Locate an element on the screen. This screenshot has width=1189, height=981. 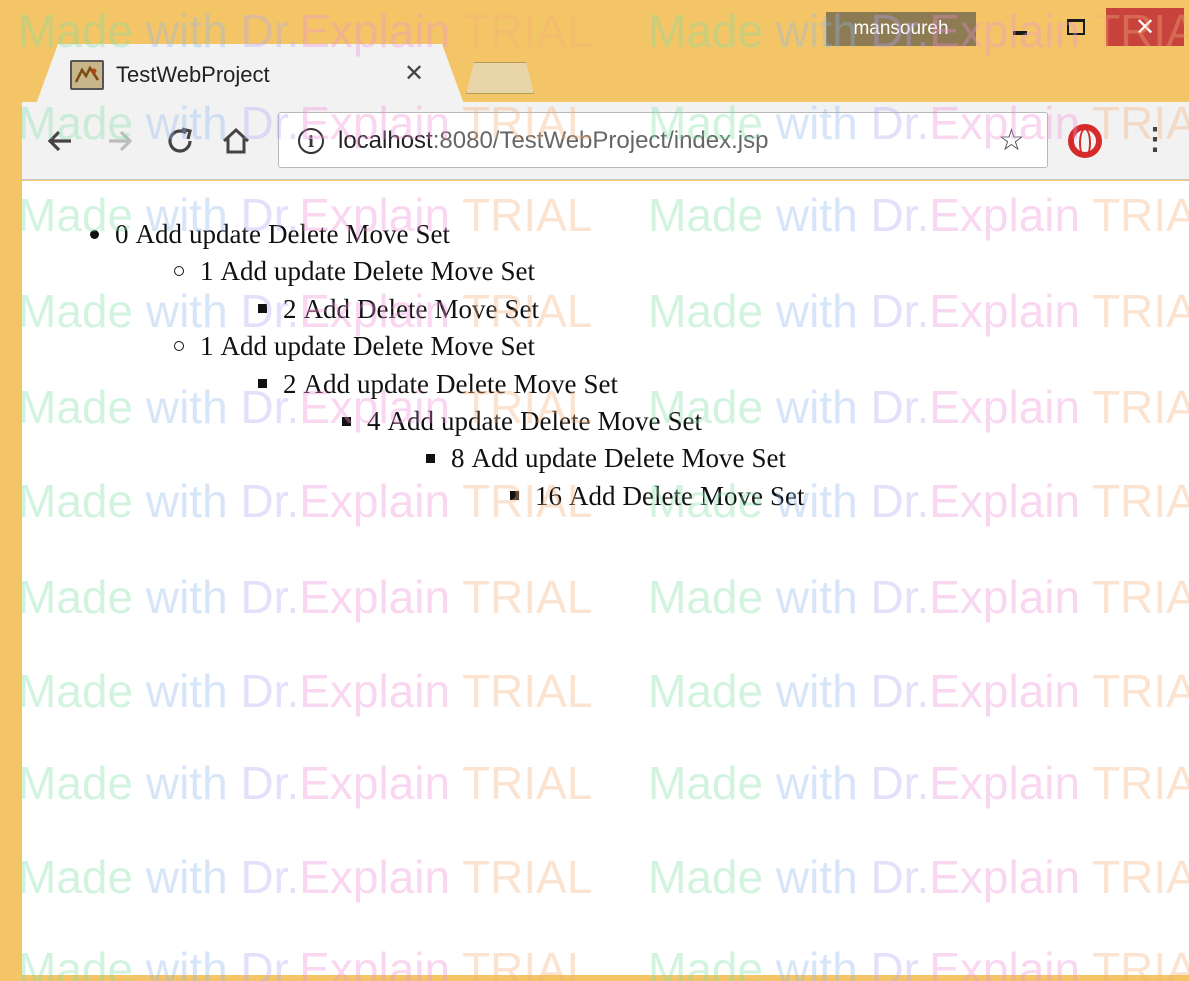
list-item: 4 Add update Delete Move Set is located at coordinates (525, 421).